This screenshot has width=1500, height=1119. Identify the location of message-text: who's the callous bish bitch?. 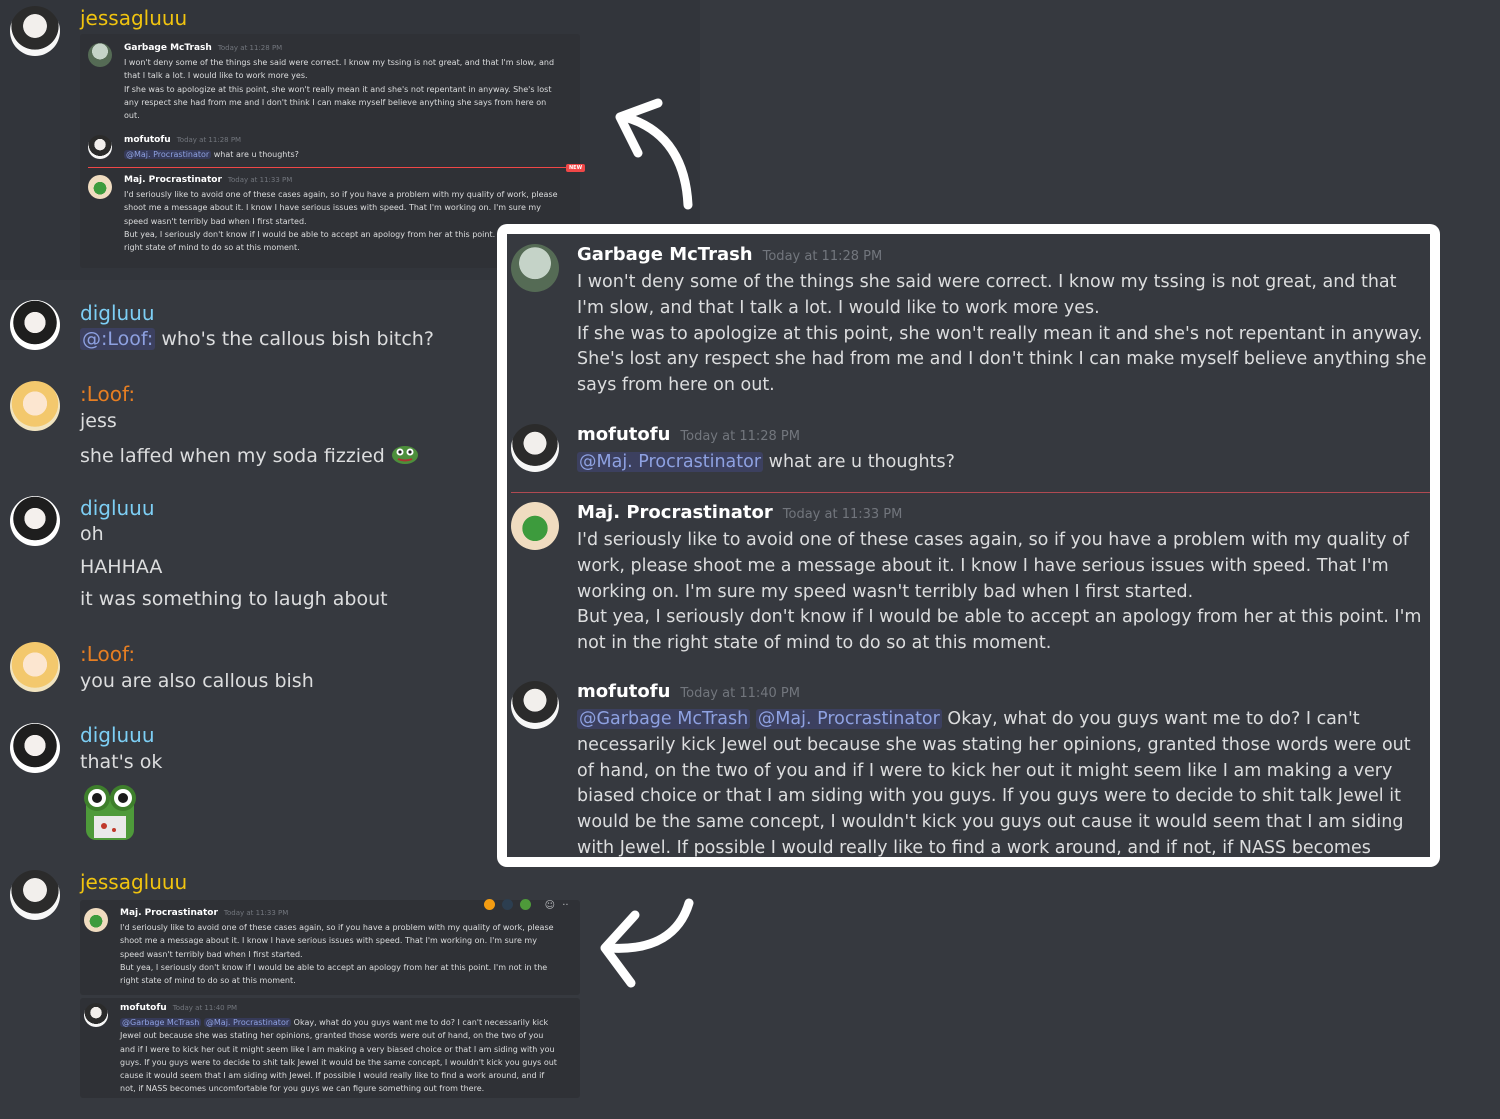
(297, 339).